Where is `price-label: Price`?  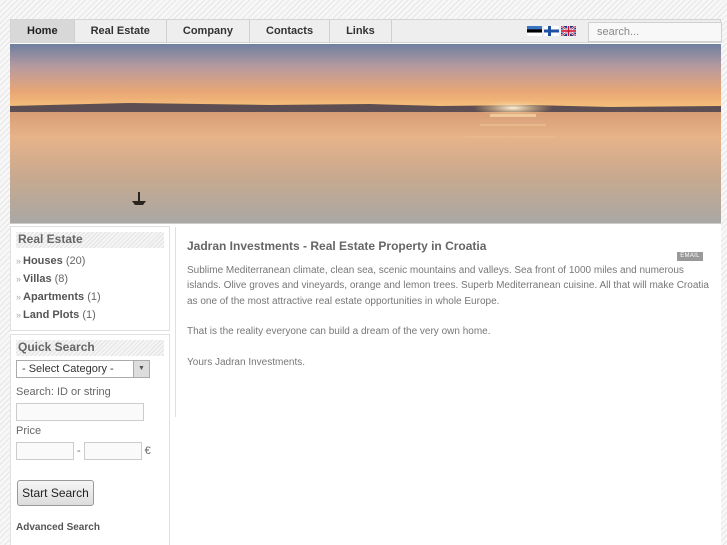
price-label: Price is located at coordinates (29, 431).